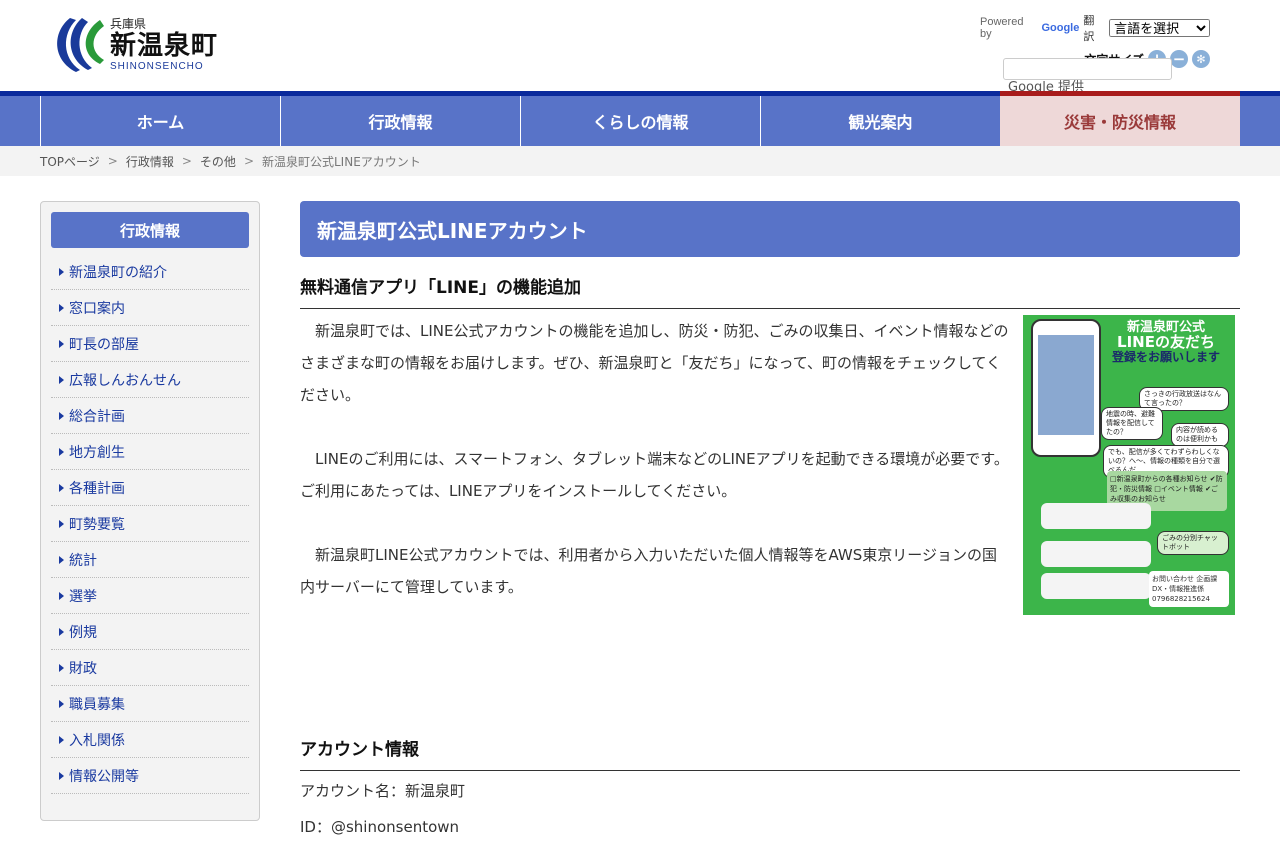  What do you see at coordinates (150, 596) in the screenshot?
I see `sidebar-item: 選挙` at bounding box center [150, 596].